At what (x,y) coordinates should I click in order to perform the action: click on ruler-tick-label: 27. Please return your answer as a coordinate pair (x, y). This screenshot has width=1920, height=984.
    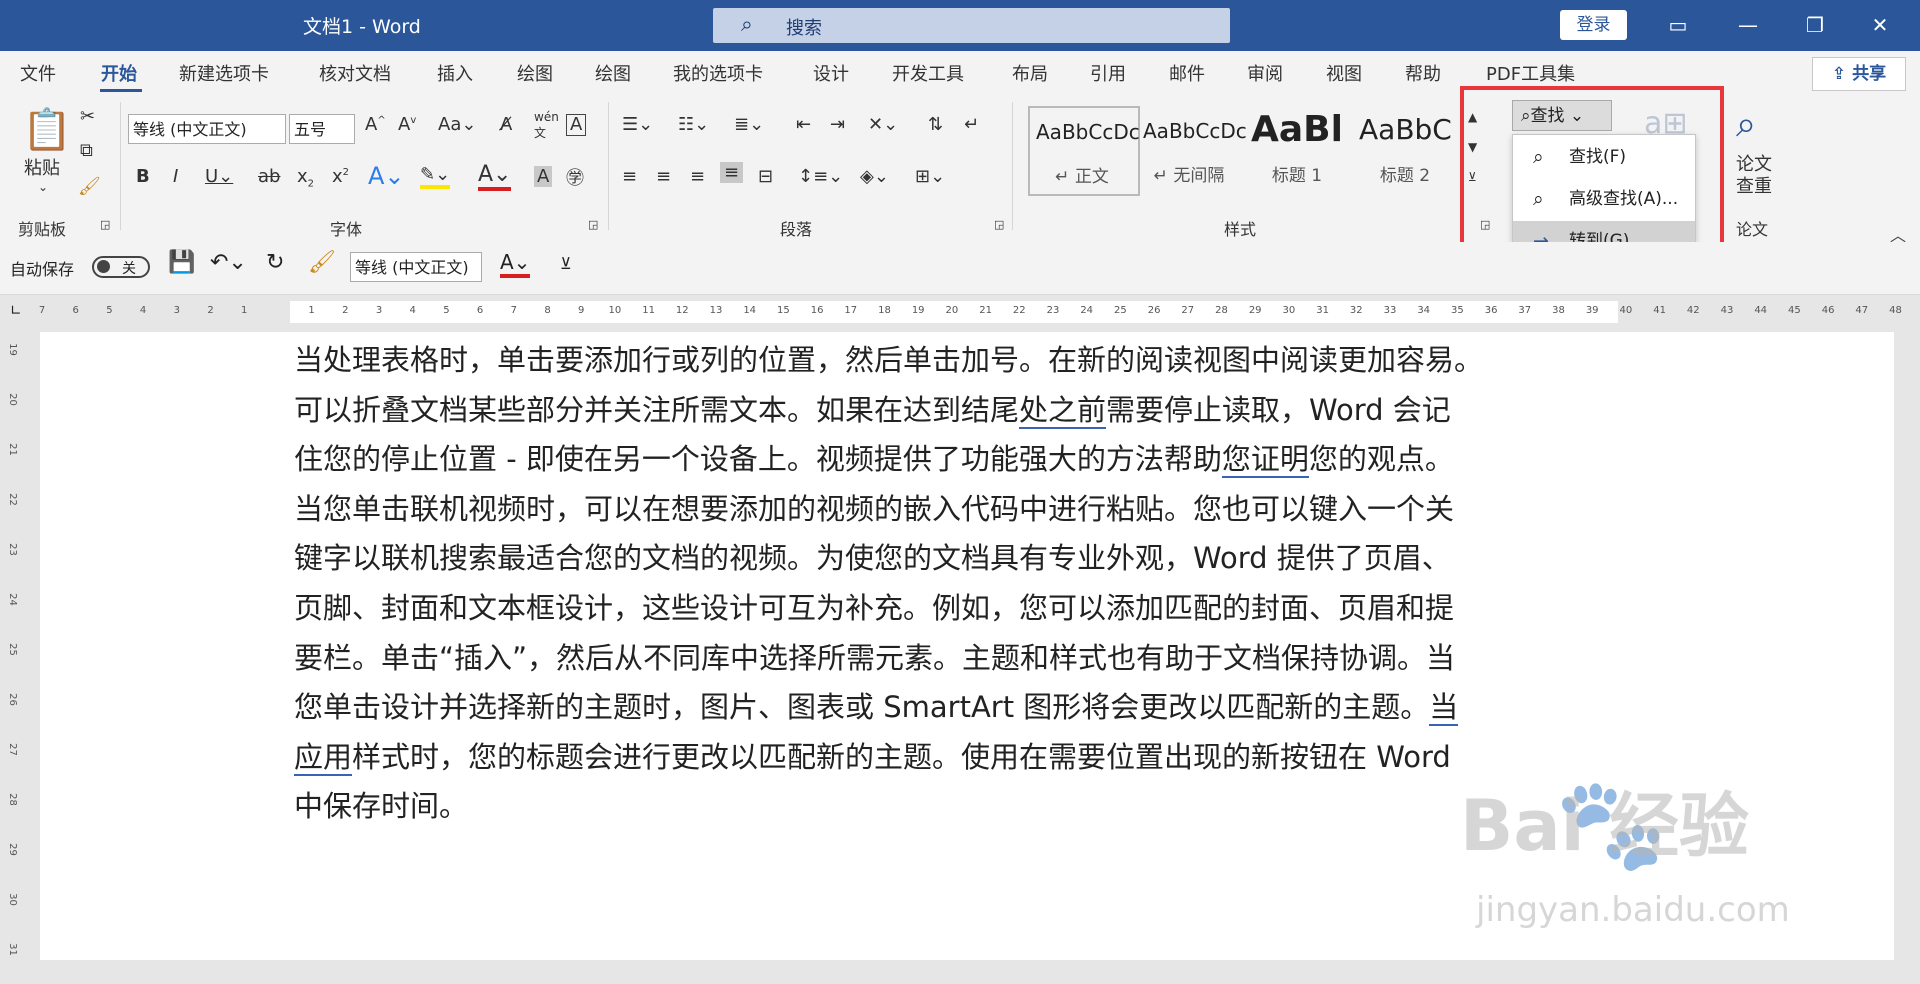
    Looking at the image, I should click on (12, 749).